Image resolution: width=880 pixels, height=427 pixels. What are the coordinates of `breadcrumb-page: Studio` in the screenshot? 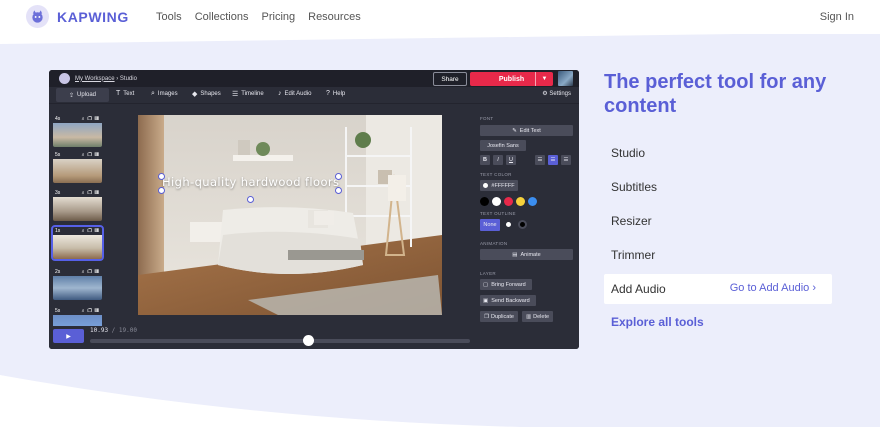 It's located at (128, 78).